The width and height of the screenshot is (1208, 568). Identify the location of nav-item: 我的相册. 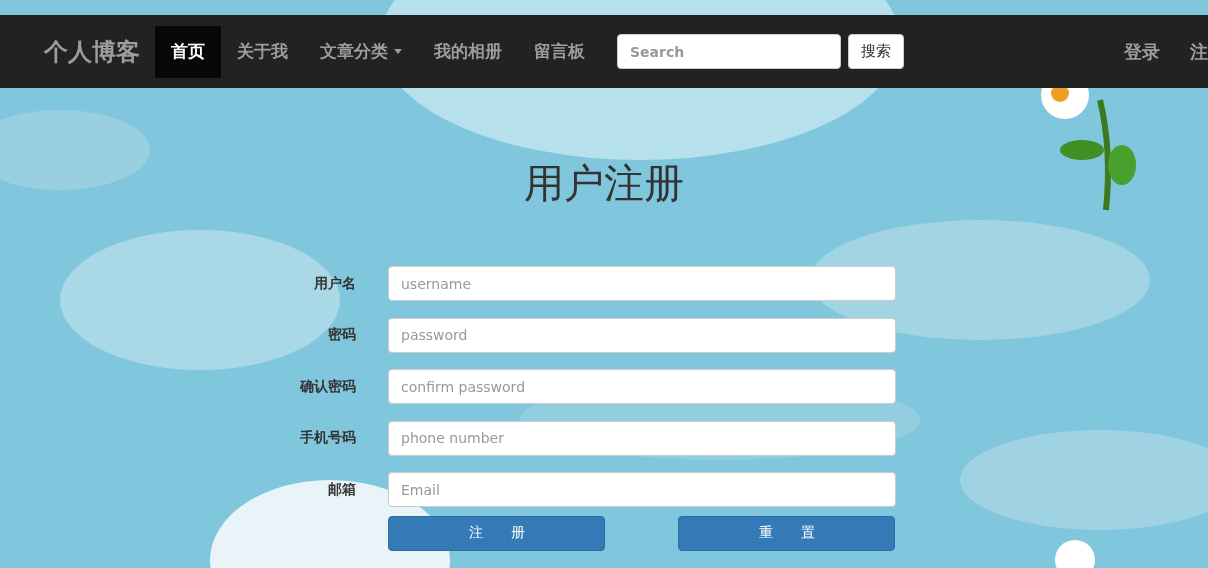
(468, 51).